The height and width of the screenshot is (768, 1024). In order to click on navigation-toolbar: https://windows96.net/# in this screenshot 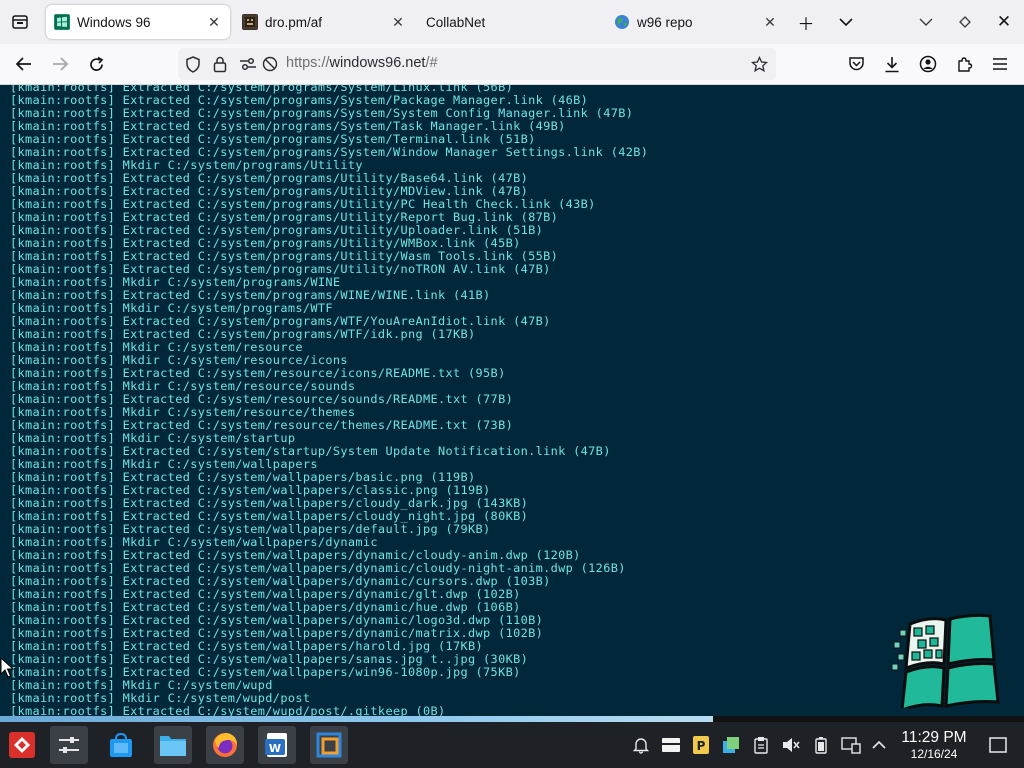, I will do `click(512, 64)`.